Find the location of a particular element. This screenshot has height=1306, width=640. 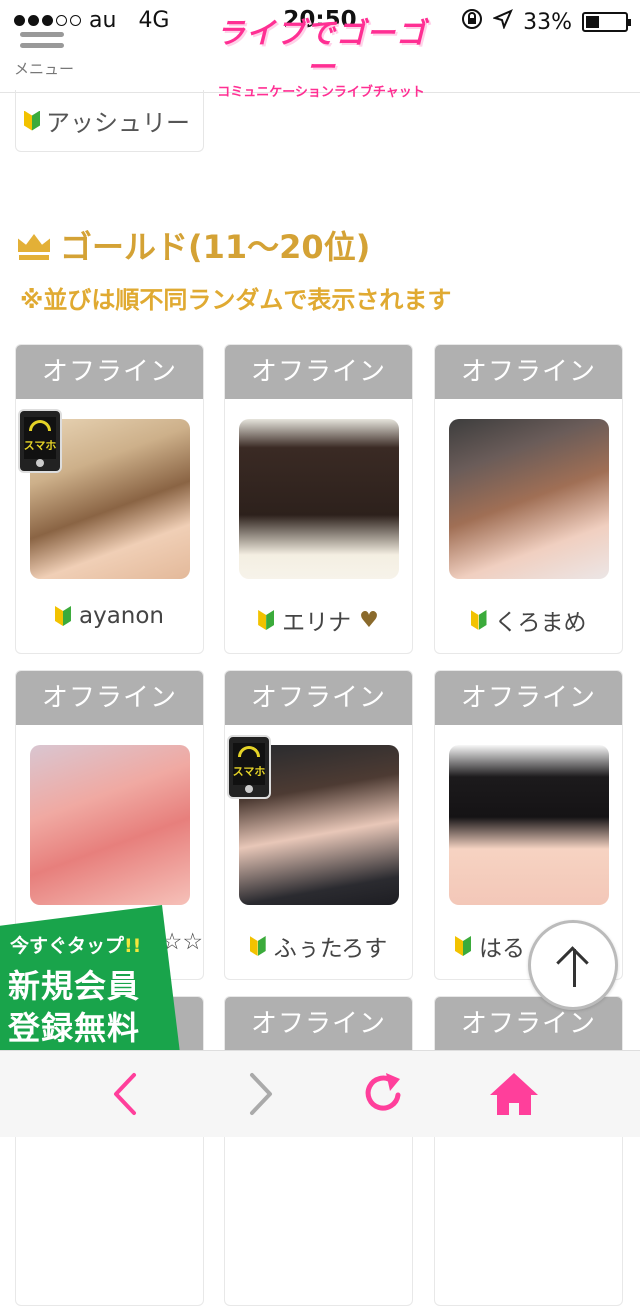

back-icon is located at coordinates (125, 1094).